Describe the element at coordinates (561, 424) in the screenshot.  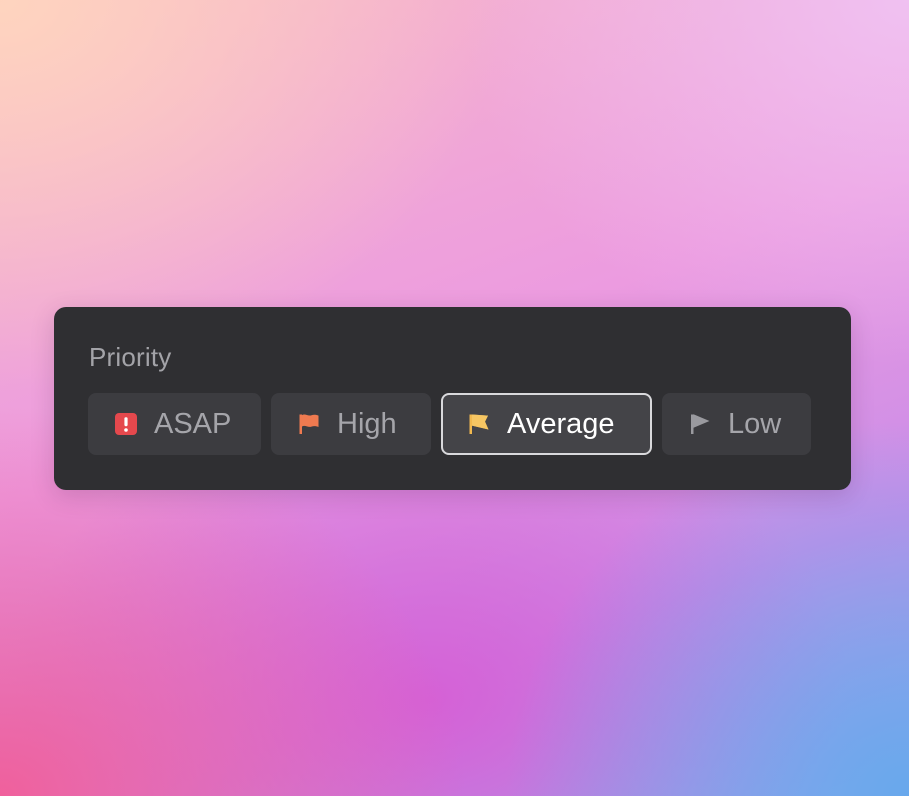
I see `priority-option-label: Average` at that location.